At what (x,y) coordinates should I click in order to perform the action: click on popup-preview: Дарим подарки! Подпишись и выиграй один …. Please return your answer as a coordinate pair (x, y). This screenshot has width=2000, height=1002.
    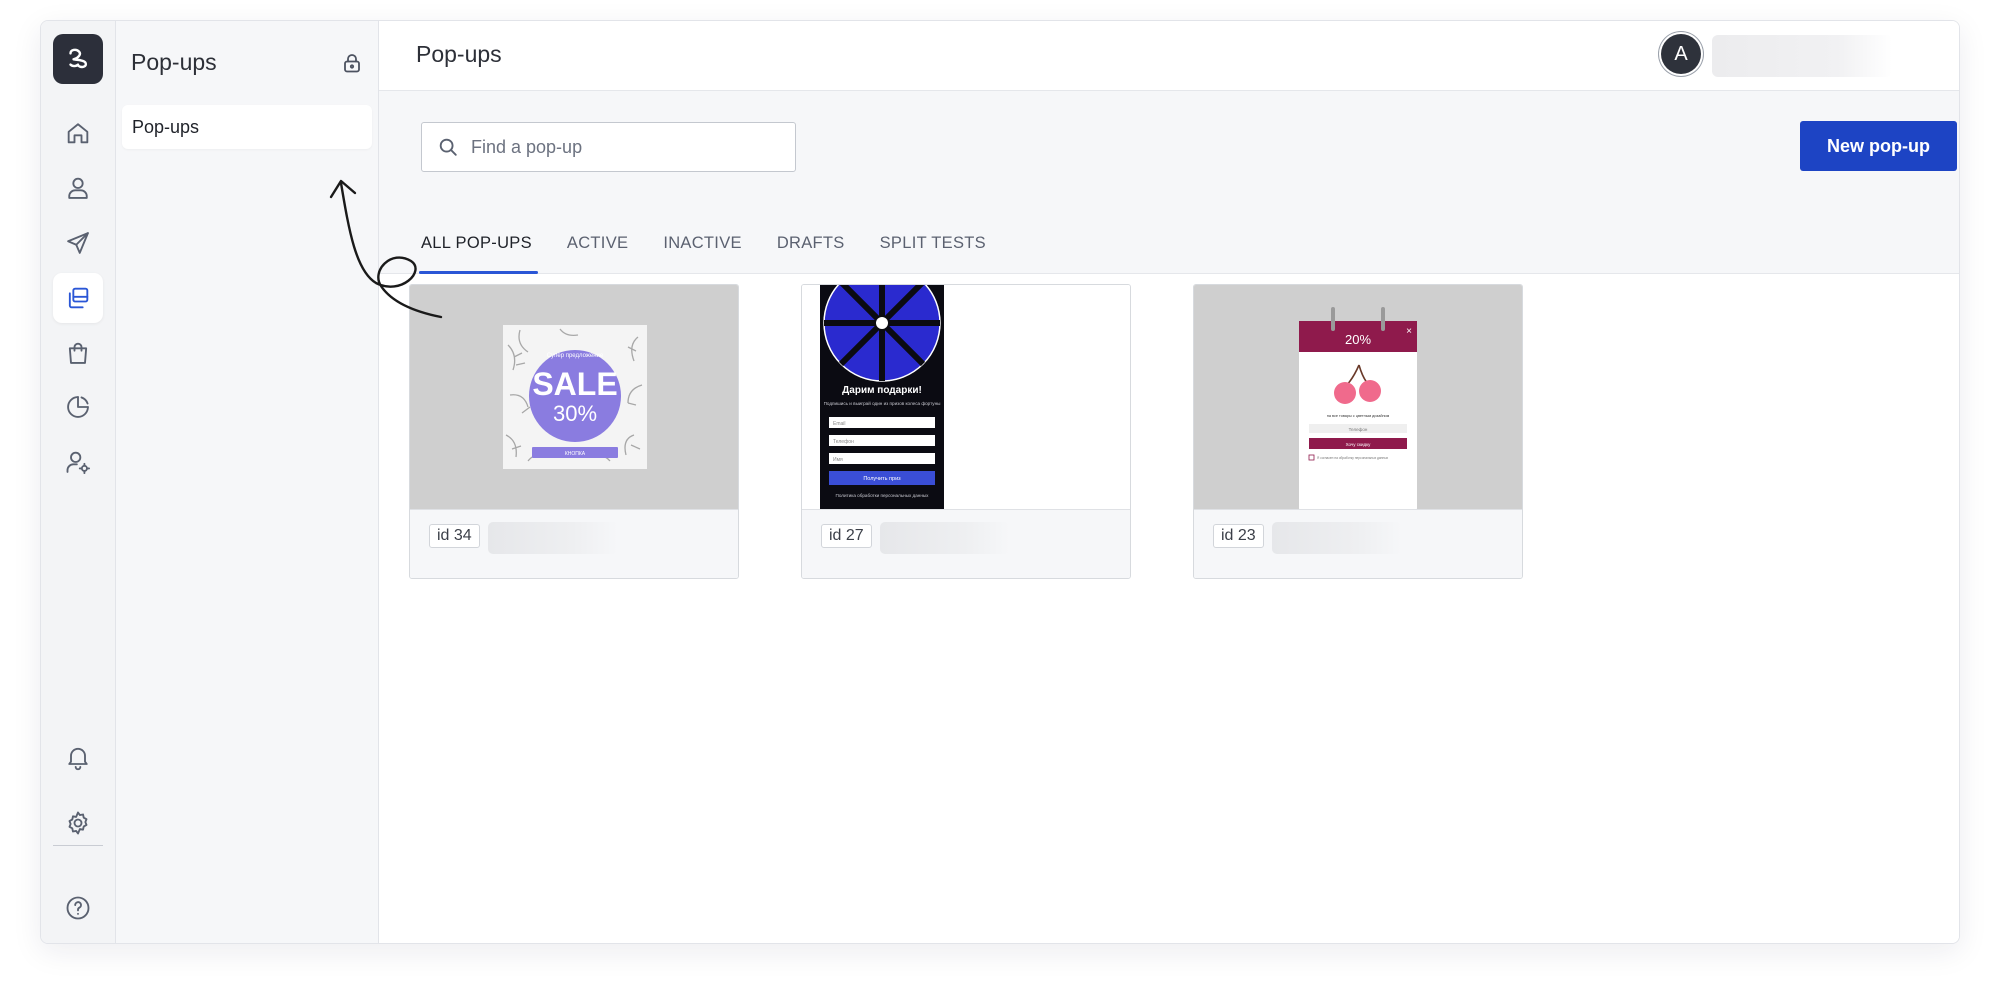
    Looking at the image, I should click on (966, 397).